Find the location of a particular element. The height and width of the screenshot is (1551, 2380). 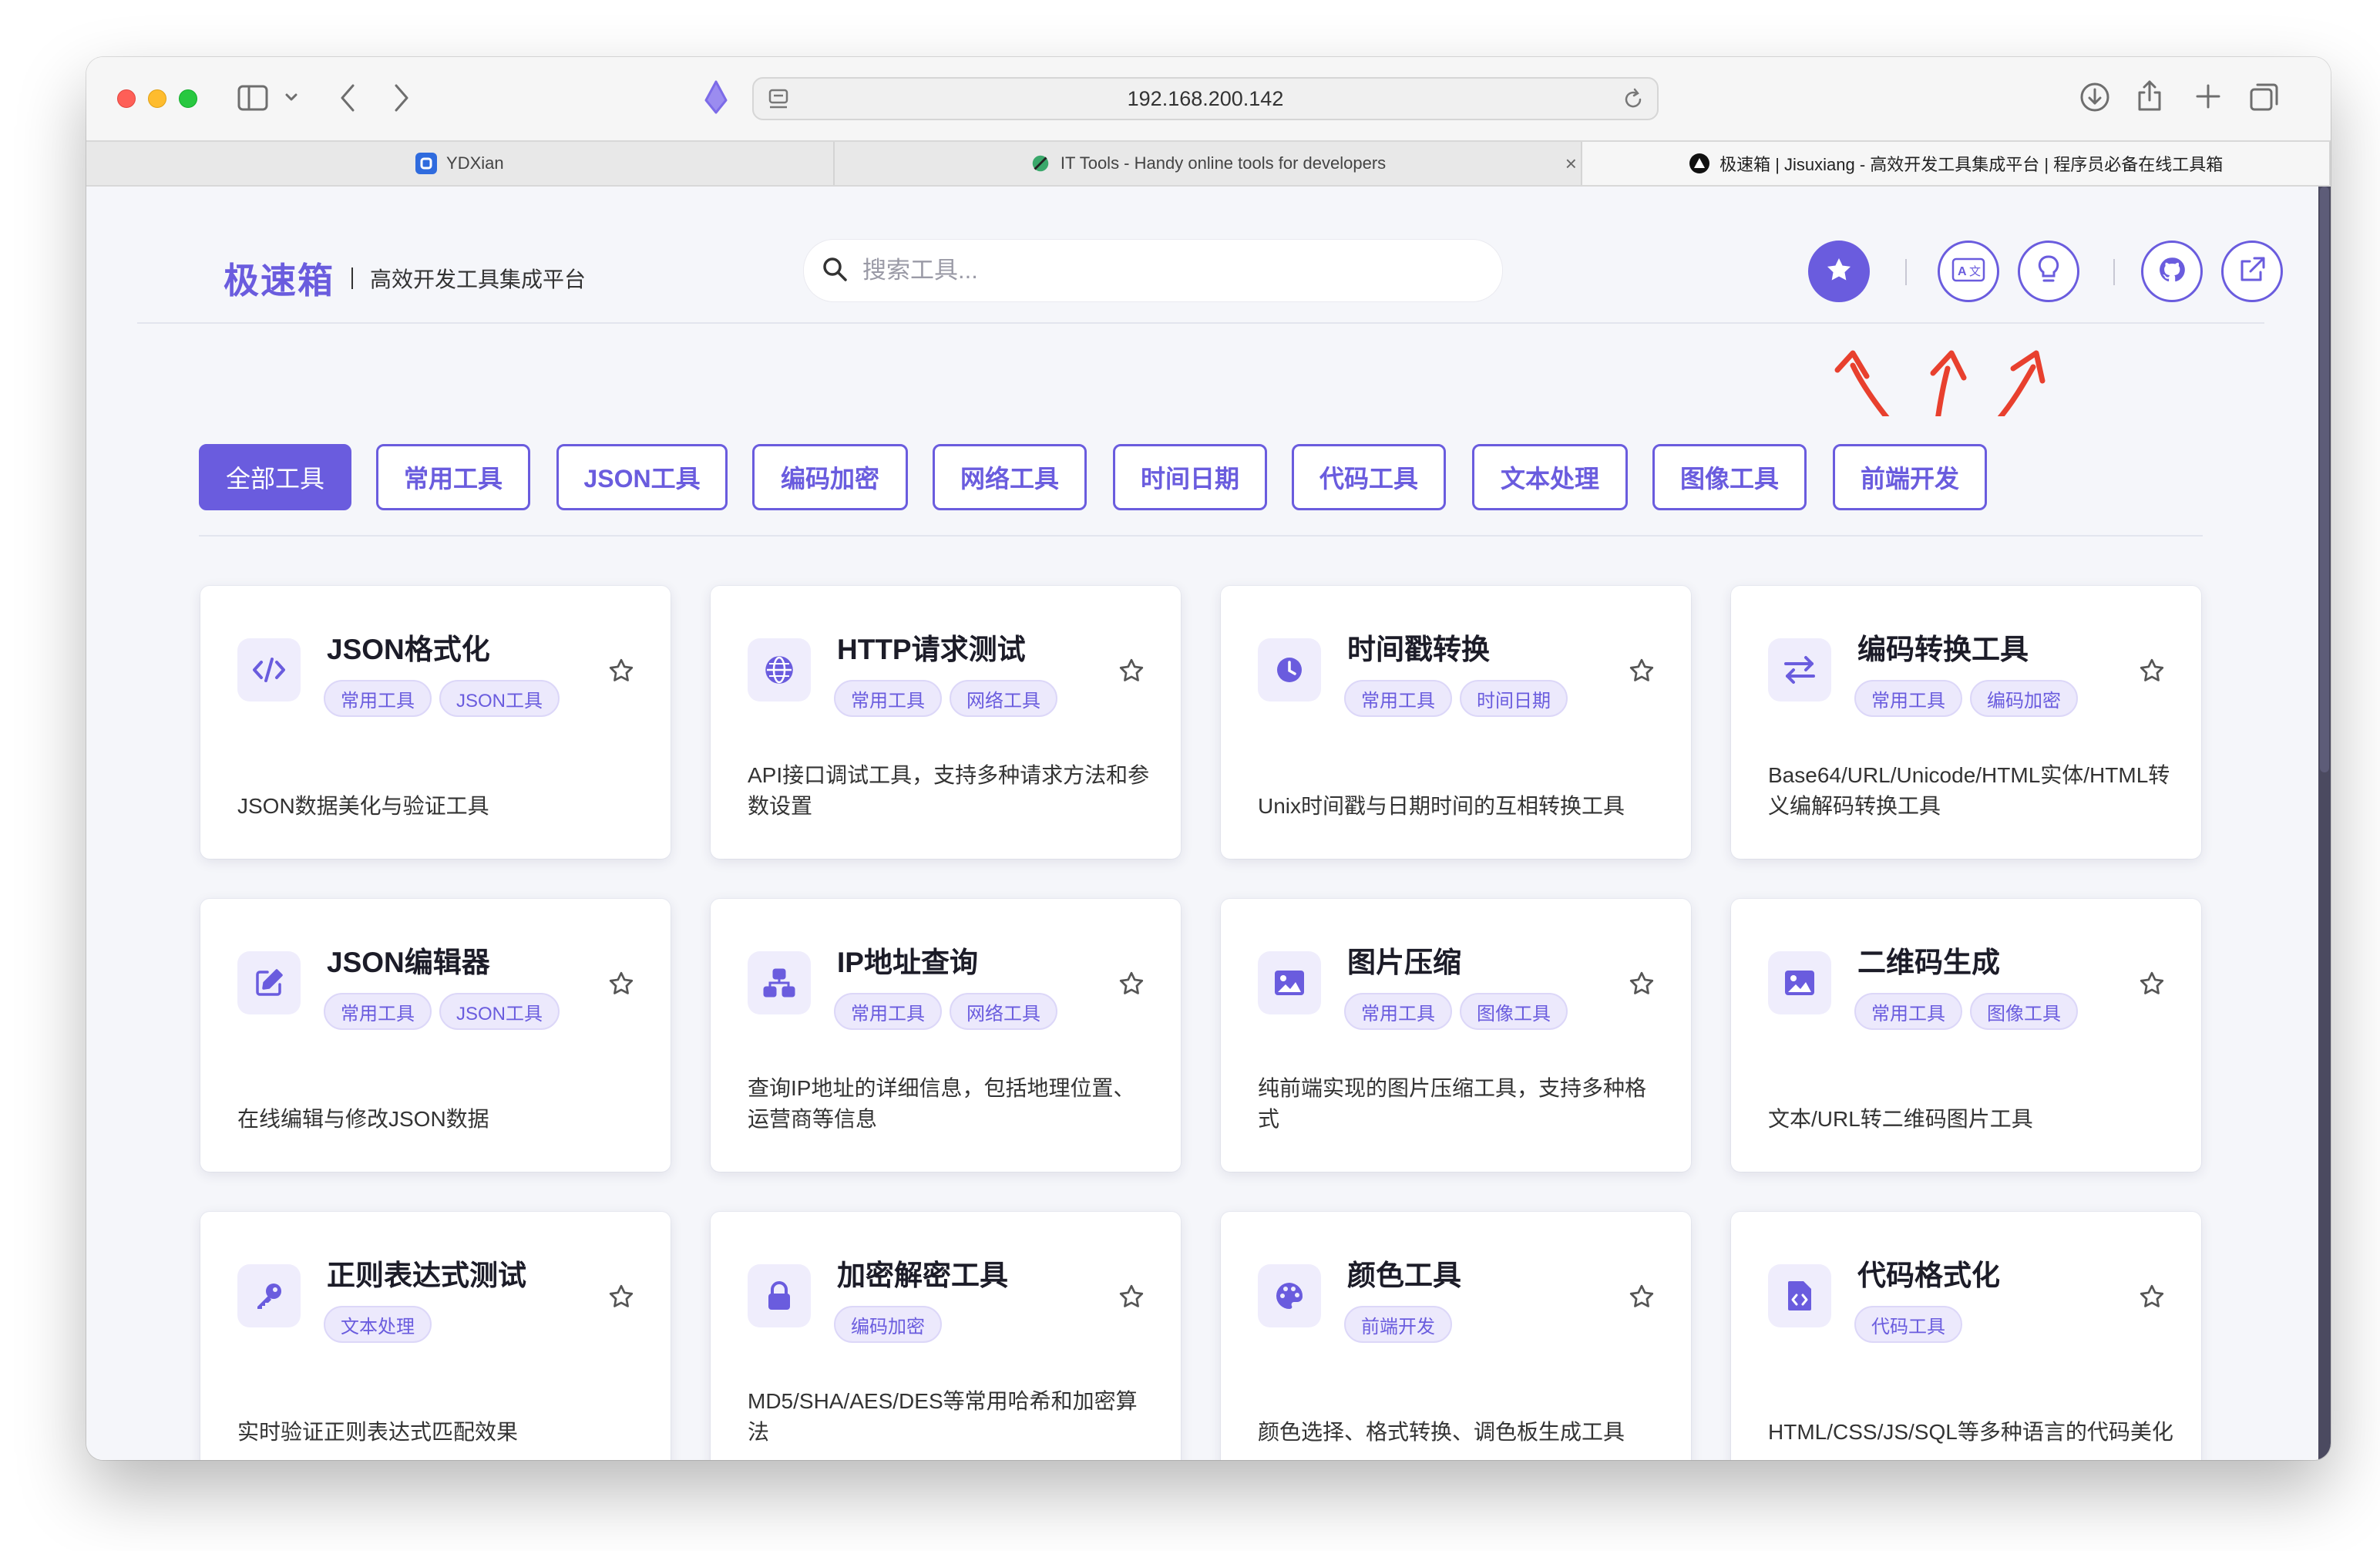

external-link-icon is located at coordinates (2252, 271).